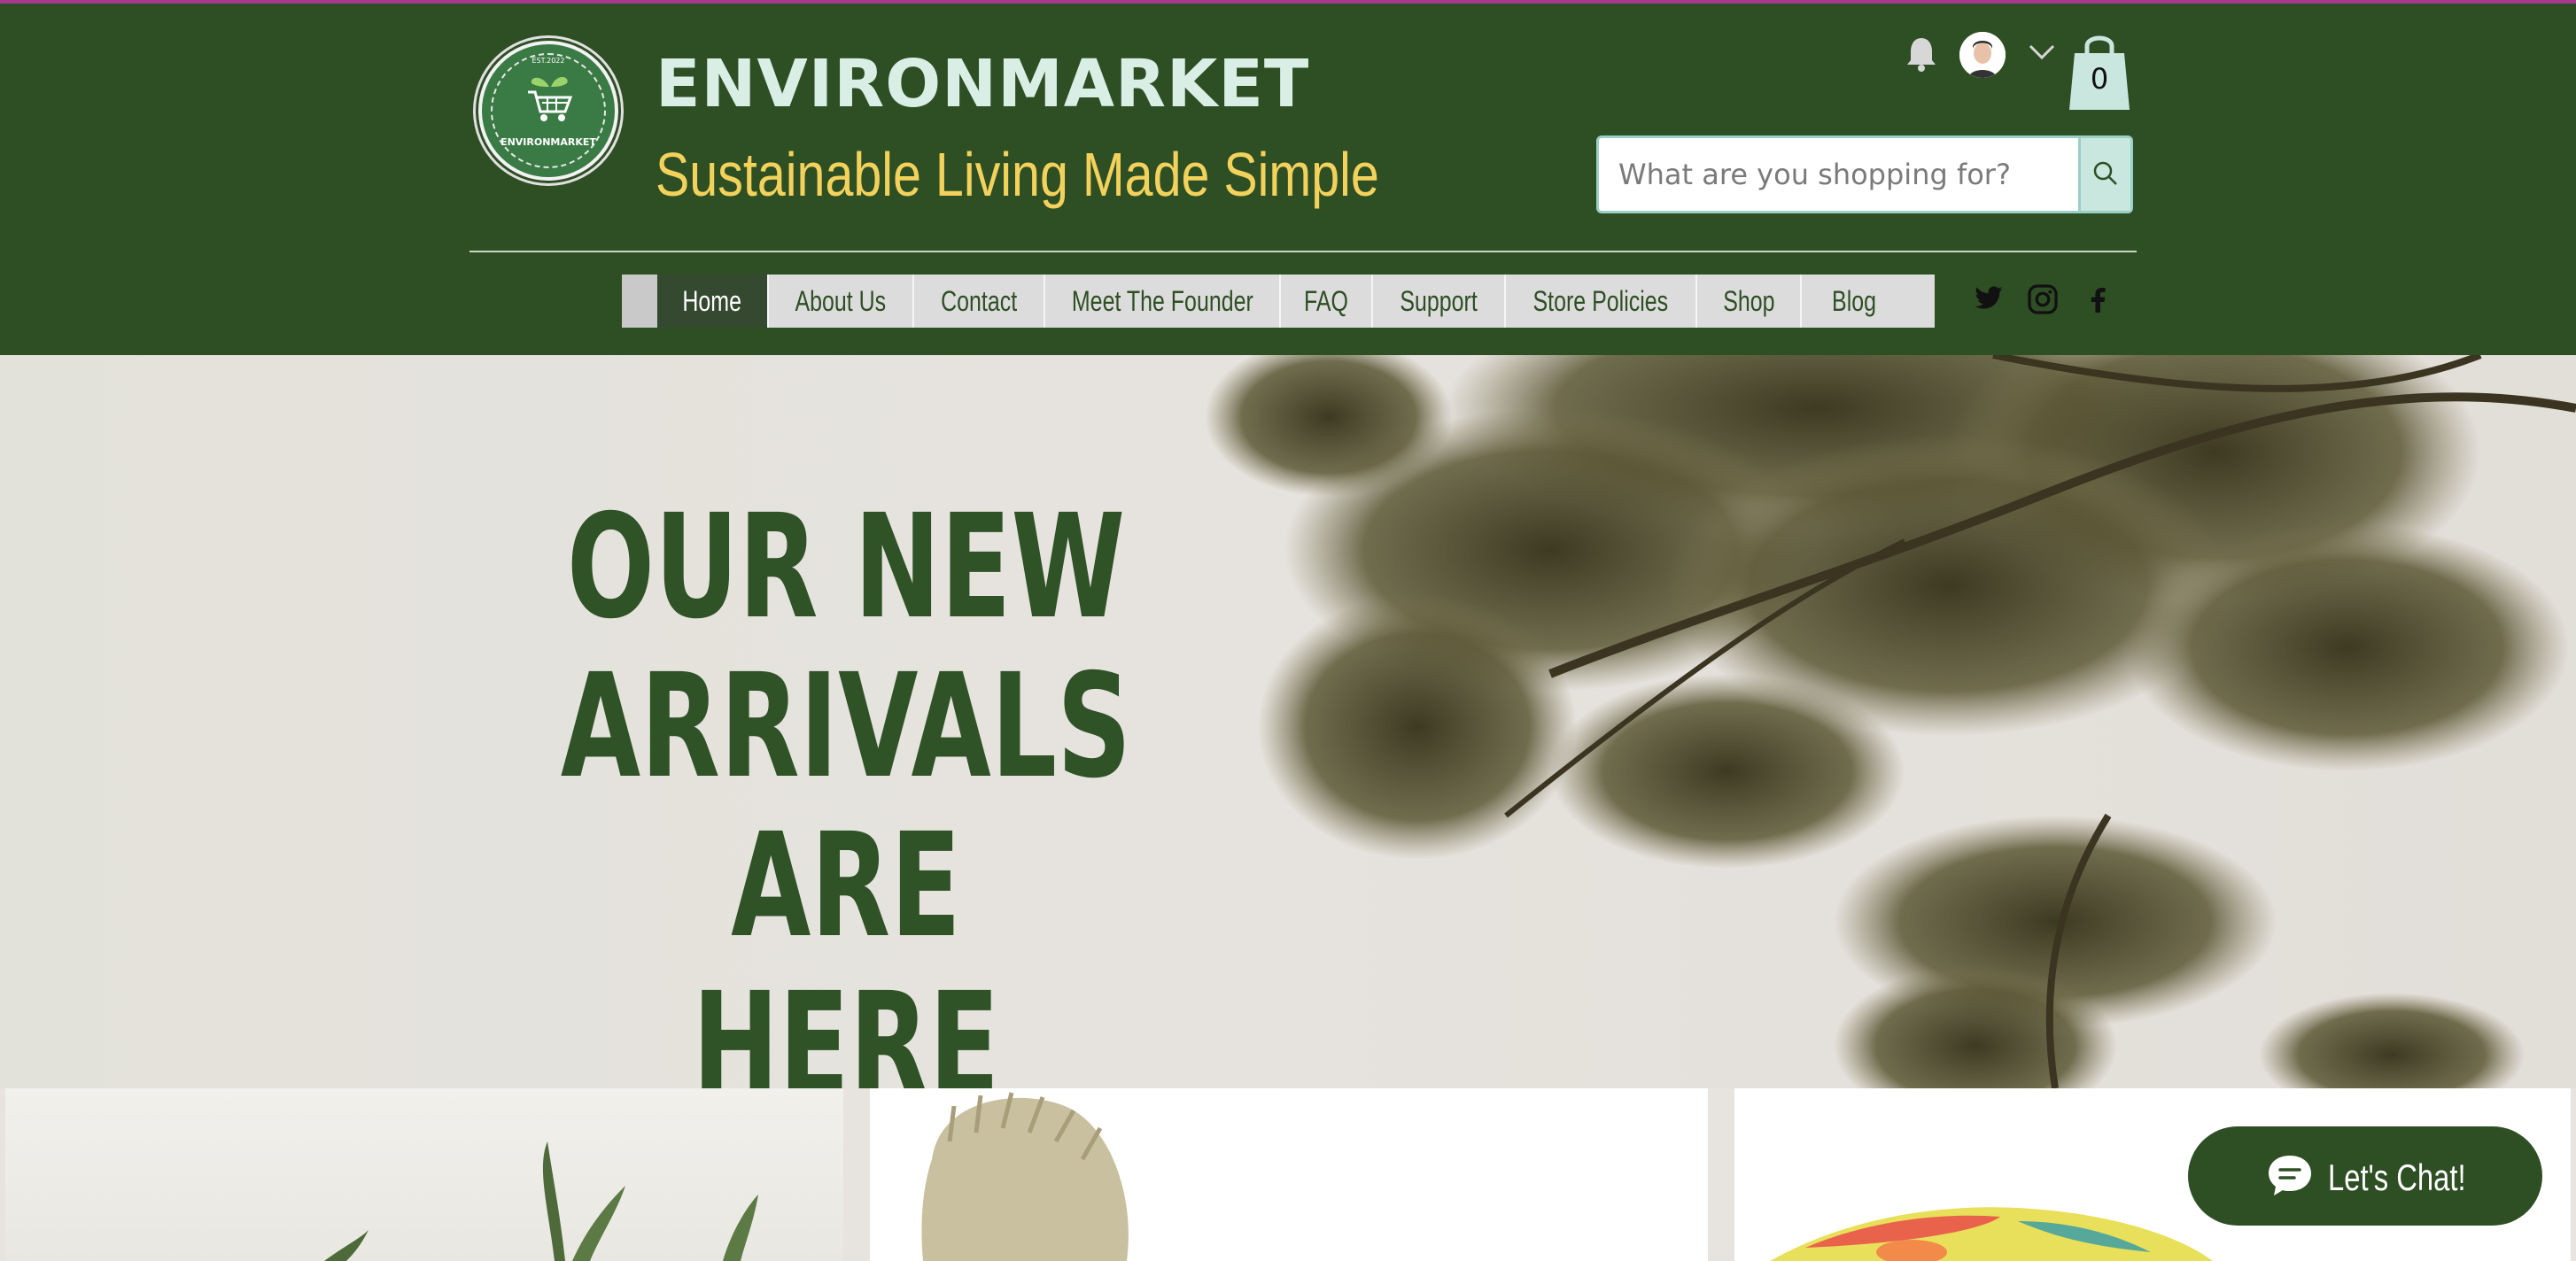  I want to click on chat-button: Let's Chat!, so click(2365, 1176).